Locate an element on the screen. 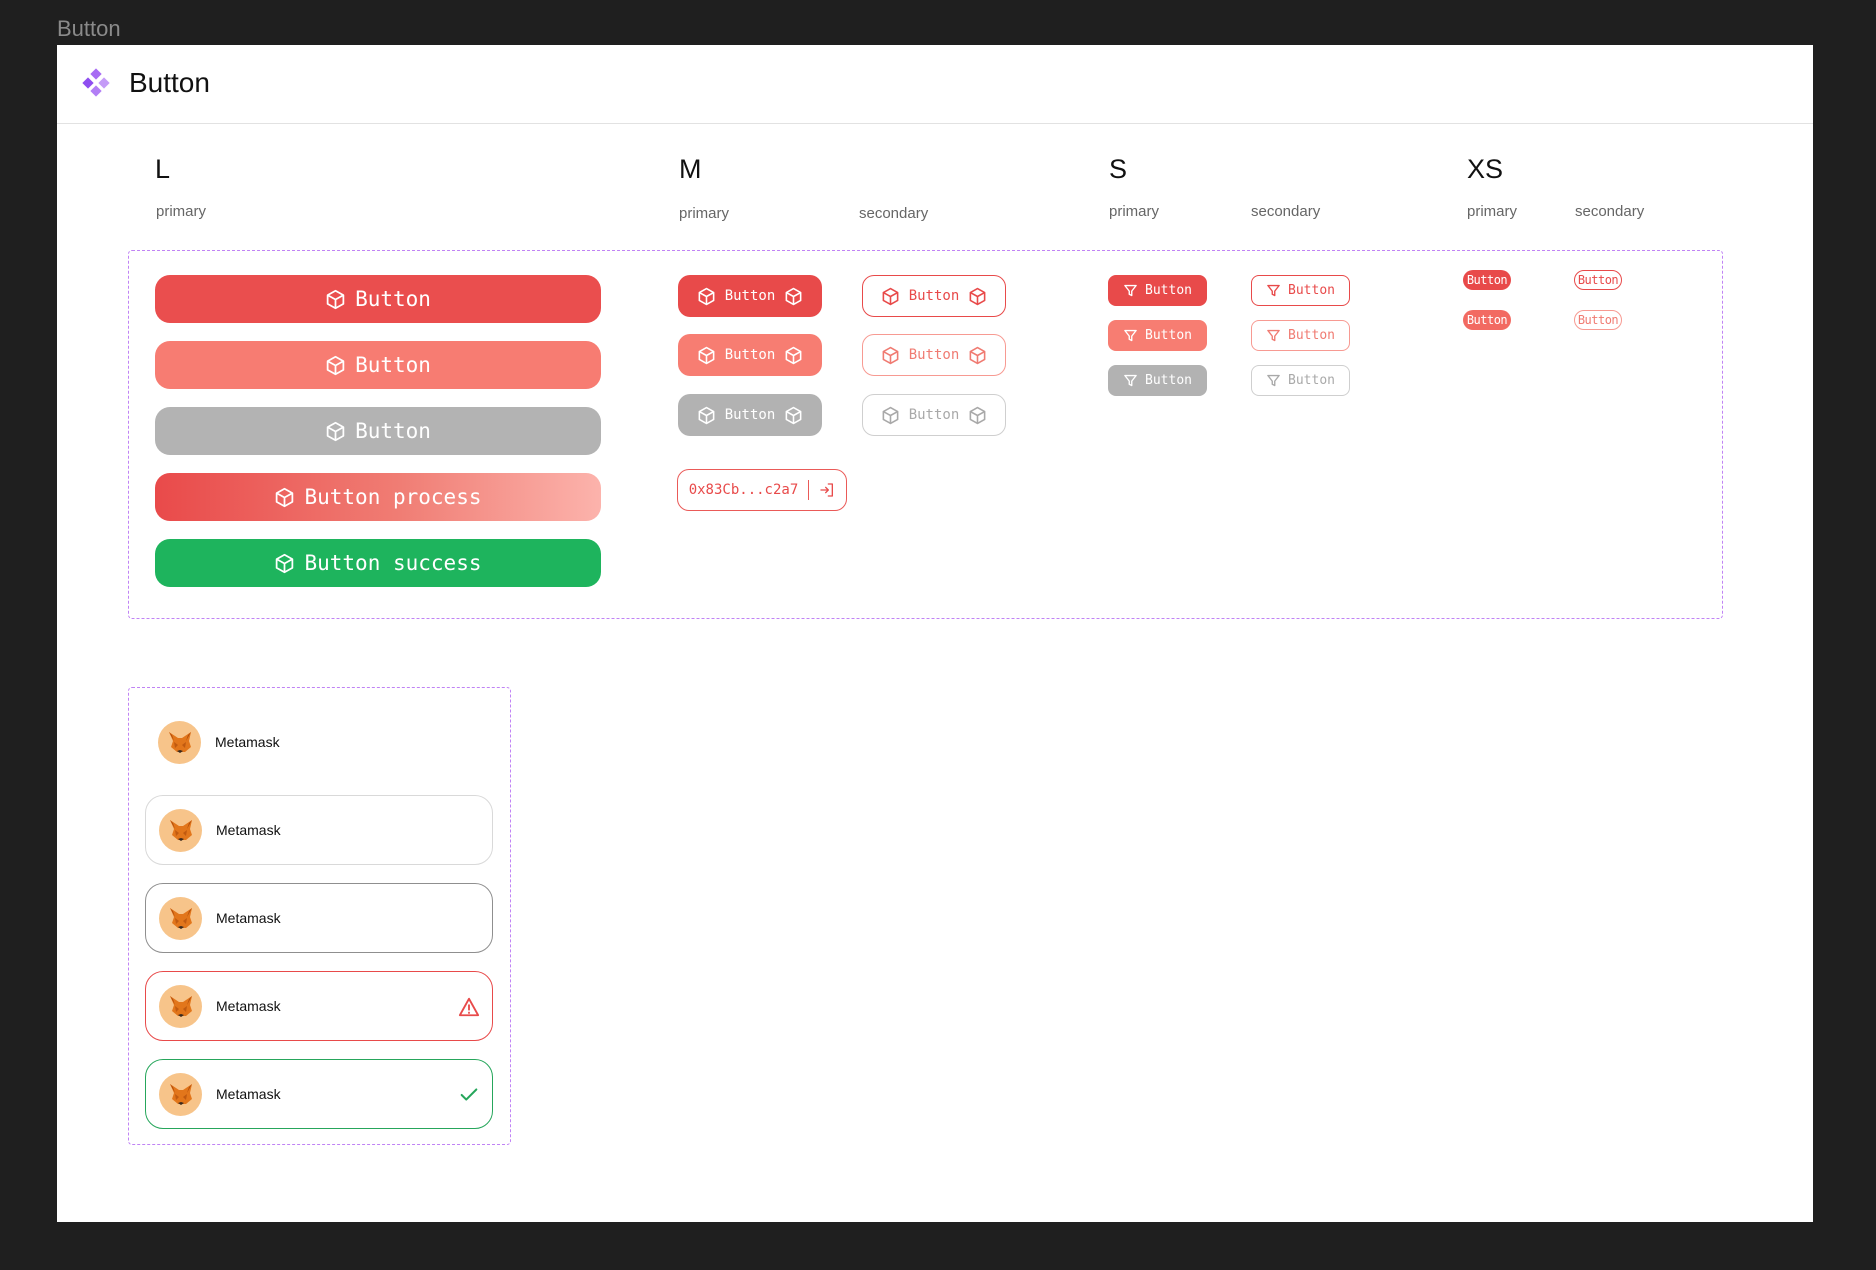 The height and width of the screenshot is (1270, 1876). login-icon is located at coordinates (827, 490).